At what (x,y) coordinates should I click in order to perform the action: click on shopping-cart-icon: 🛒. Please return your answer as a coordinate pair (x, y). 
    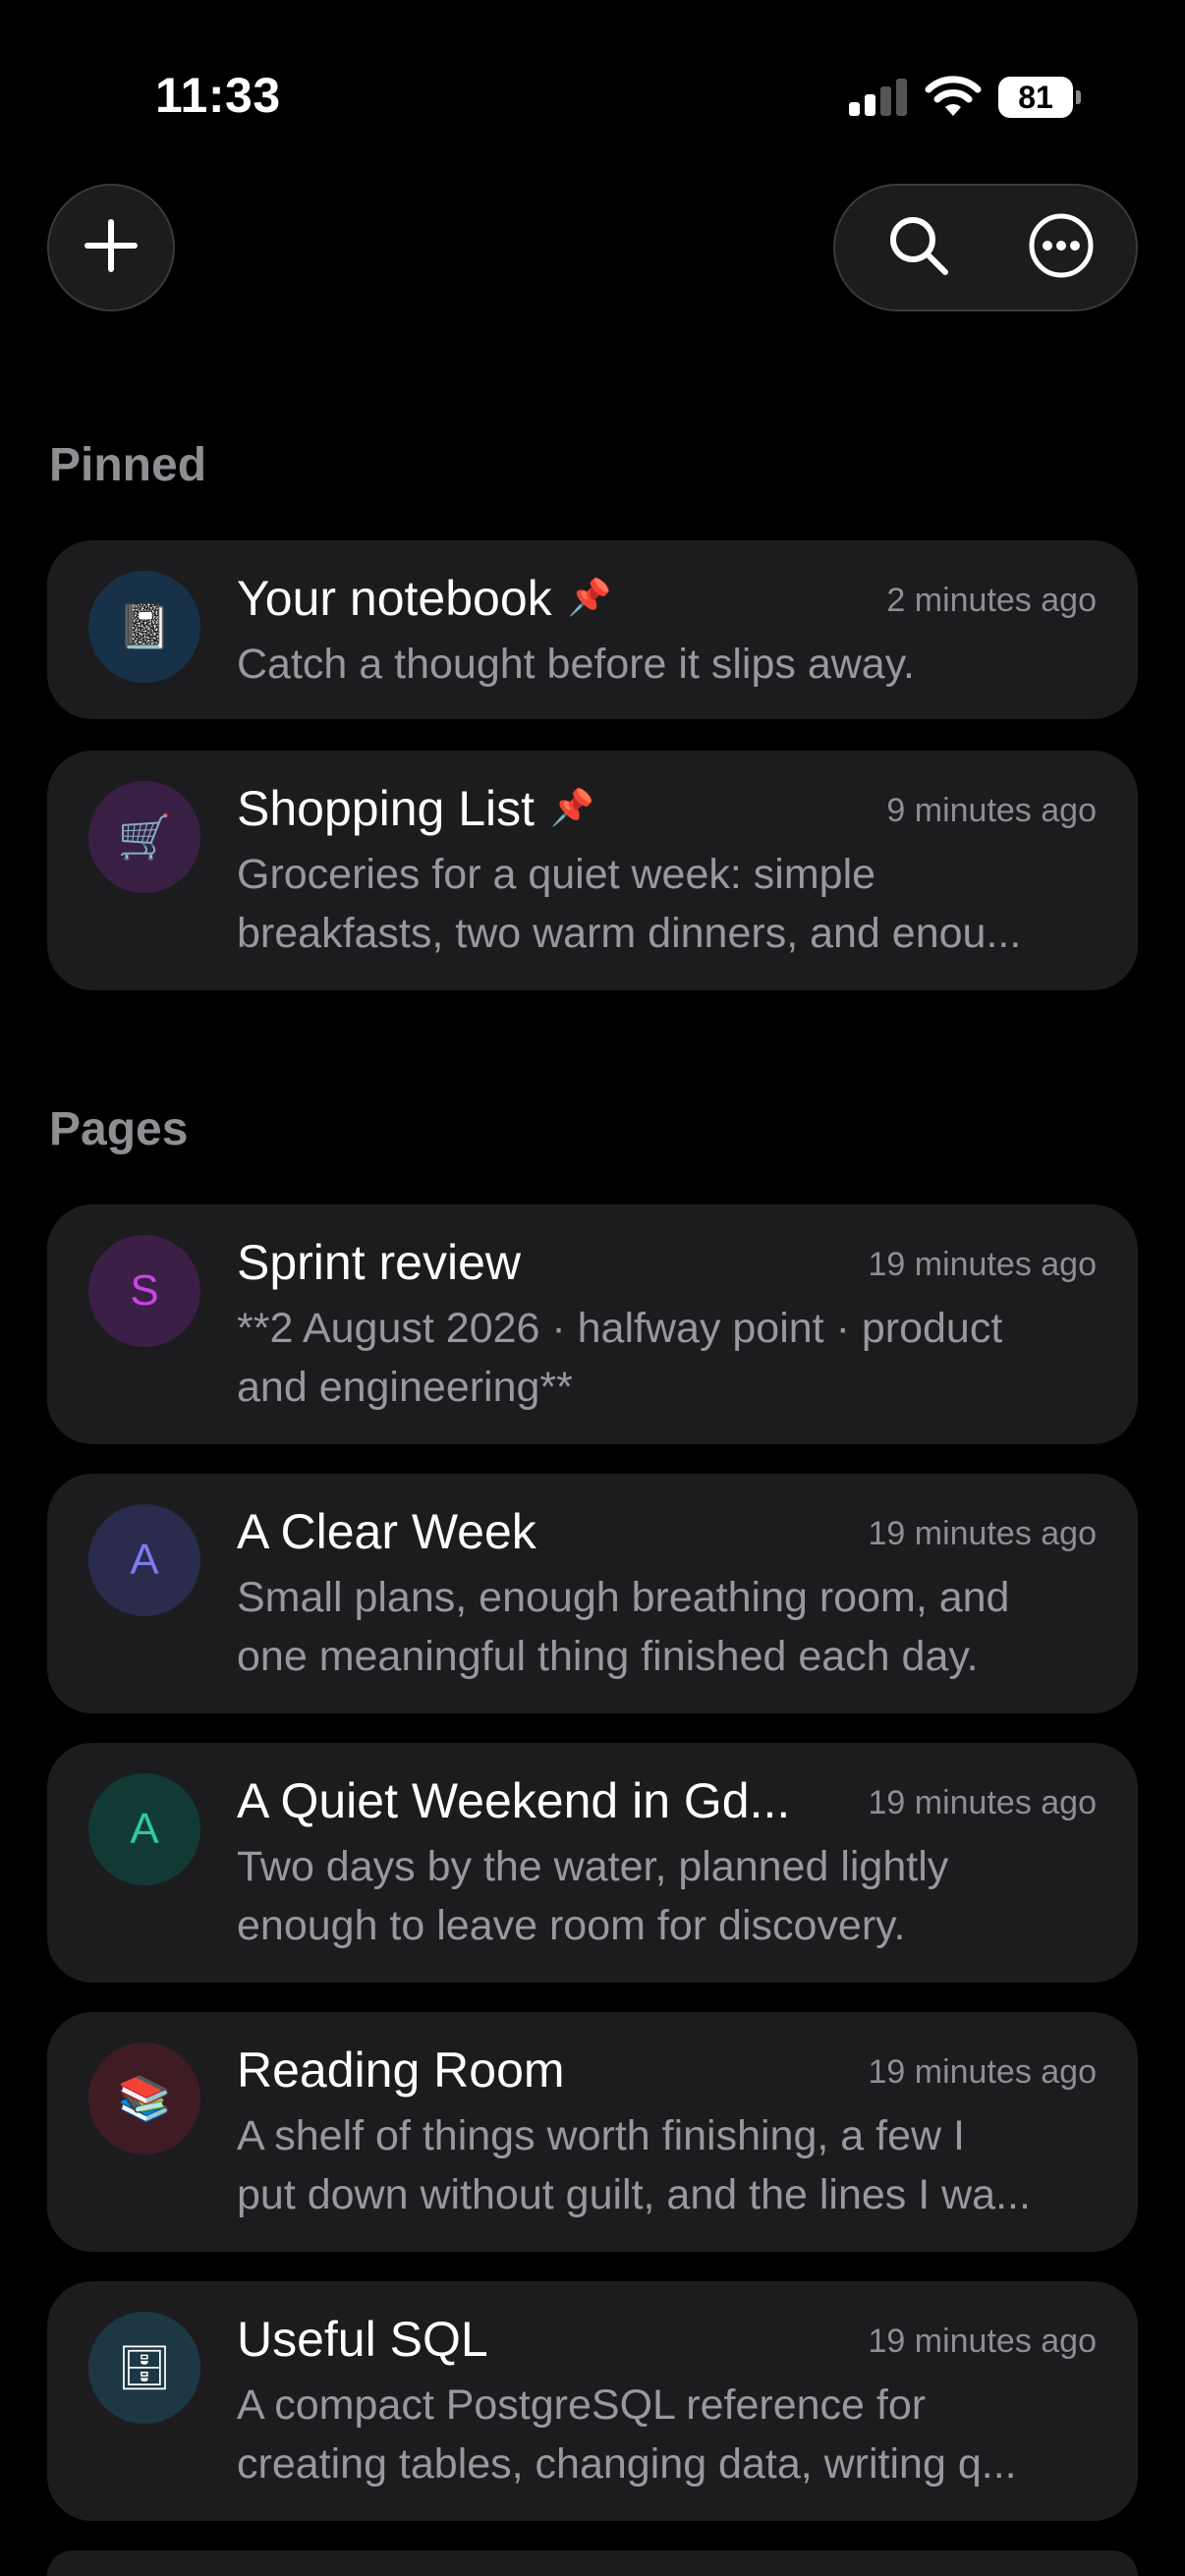
    Looking at the image, I should click on (144, 837).